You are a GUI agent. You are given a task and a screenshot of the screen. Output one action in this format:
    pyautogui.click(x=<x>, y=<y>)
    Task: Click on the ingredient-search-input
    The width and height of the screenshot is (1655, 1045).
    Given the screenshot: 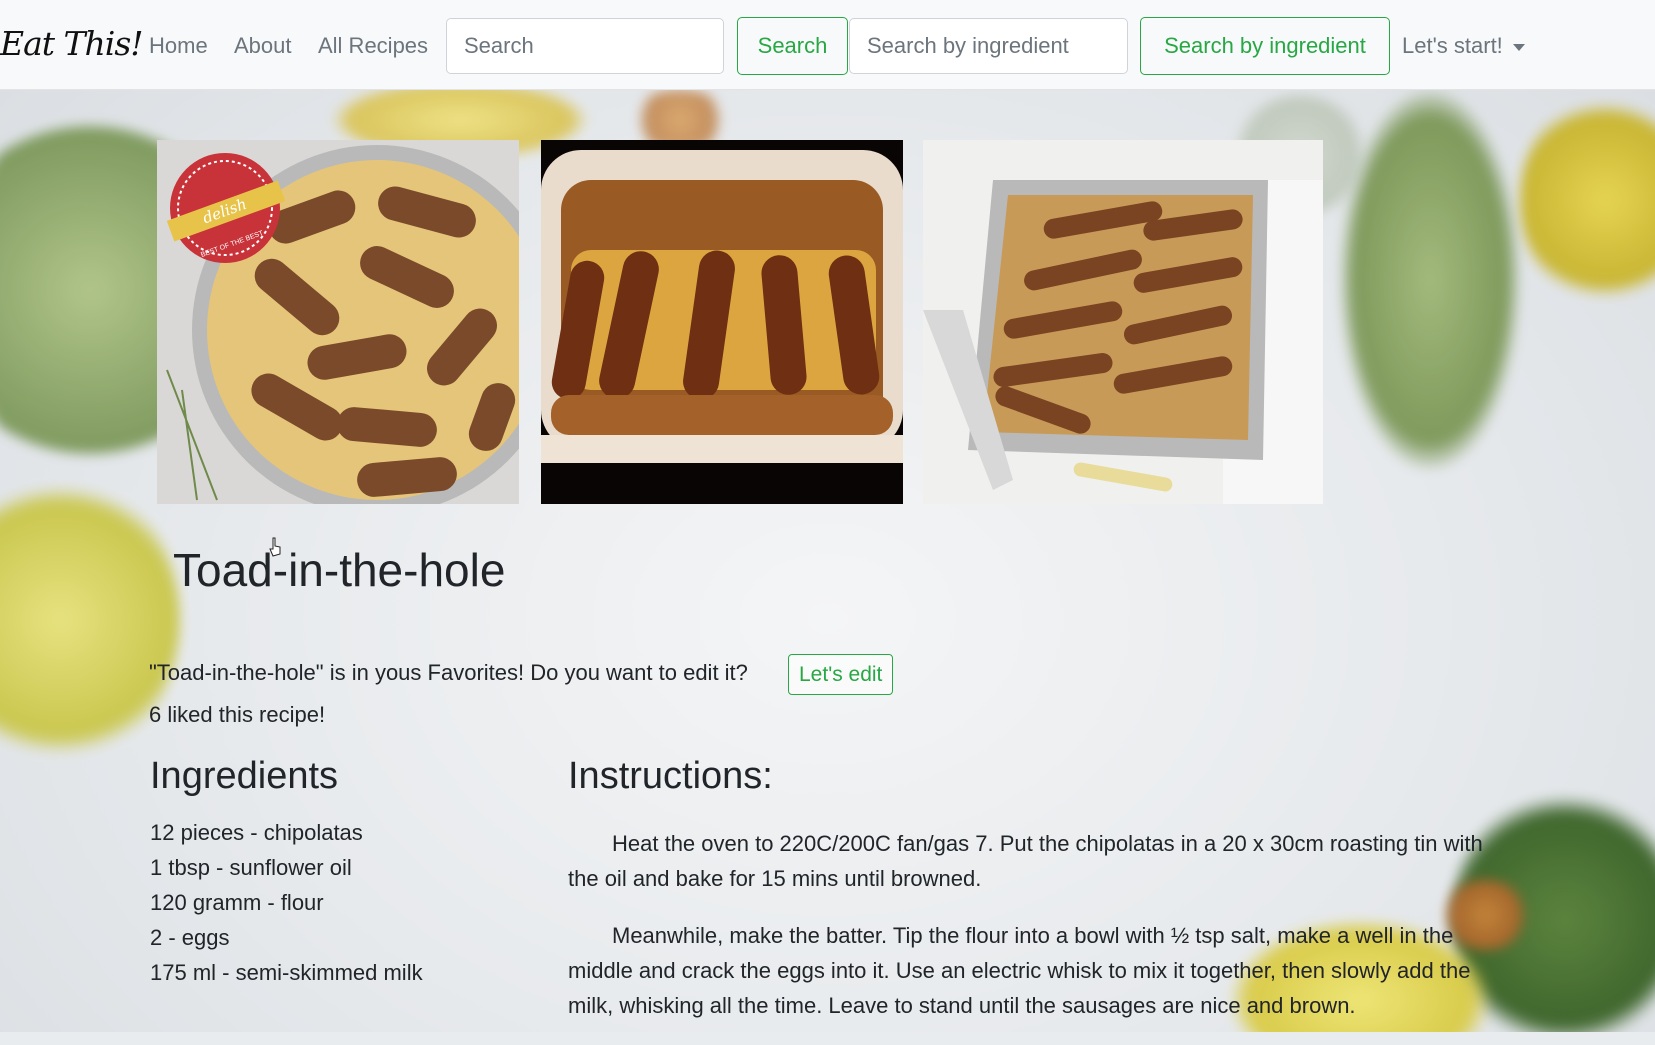 What is the action you would take?
    pyautogui.click(x=988, y=46)
    